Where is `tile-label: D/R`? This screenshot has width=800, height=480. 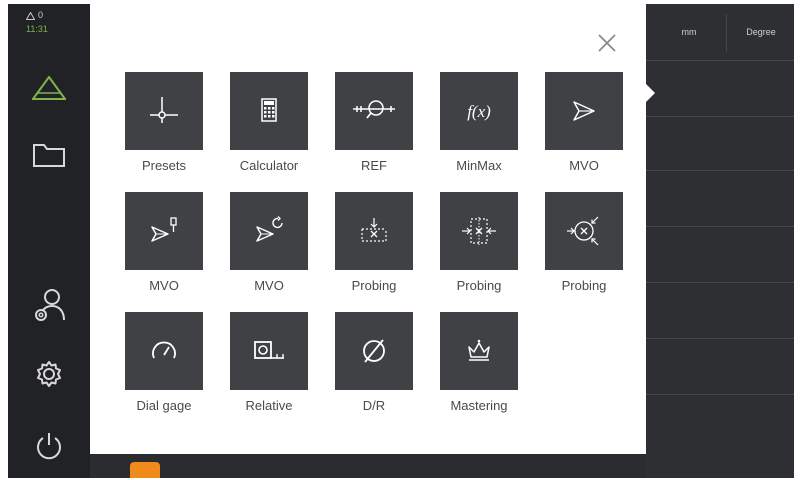 tile-label: D/R is located at coordinates (374, 405).